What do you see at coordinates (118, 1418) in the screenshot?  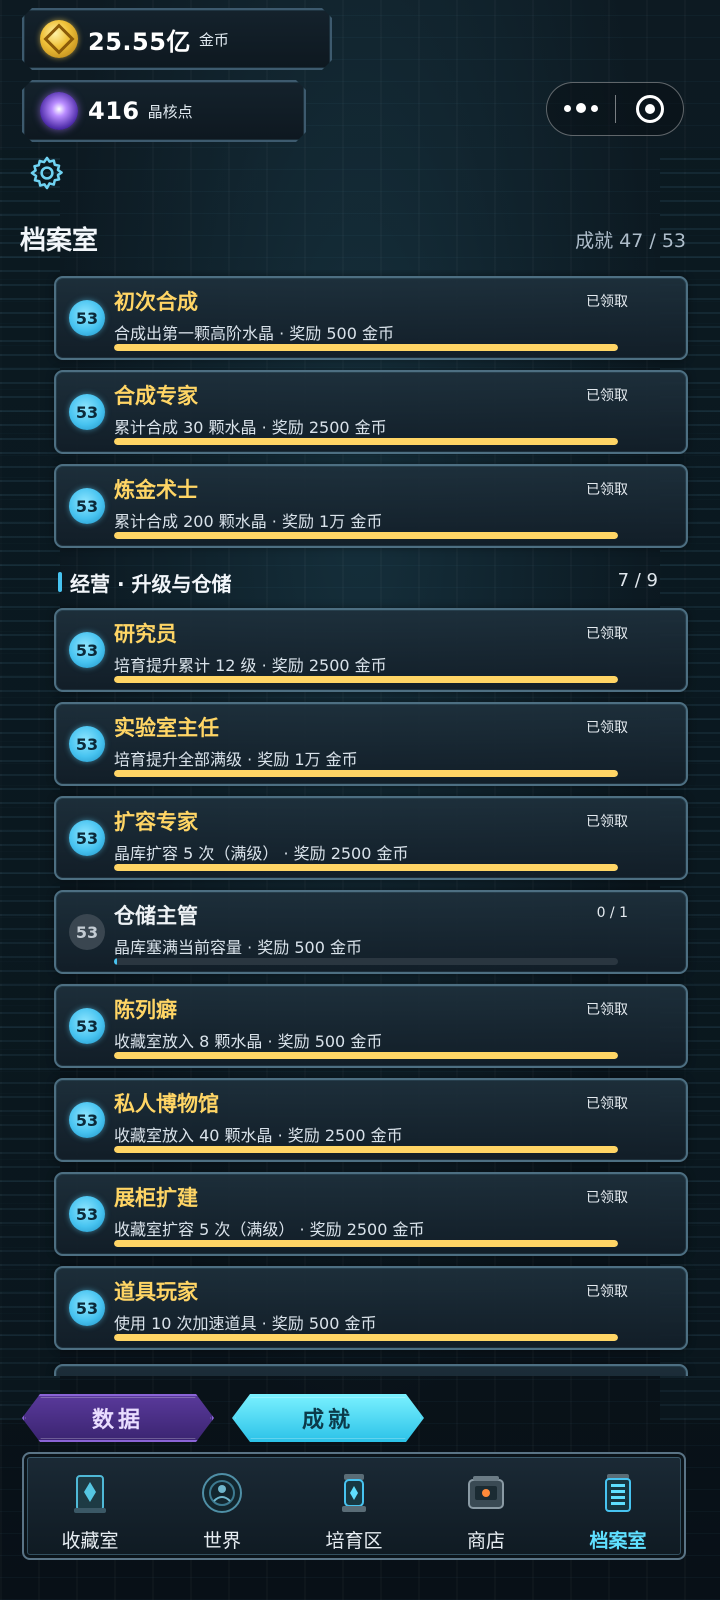 I see `tab-data: 数据` at bounding box center [118, 1418].